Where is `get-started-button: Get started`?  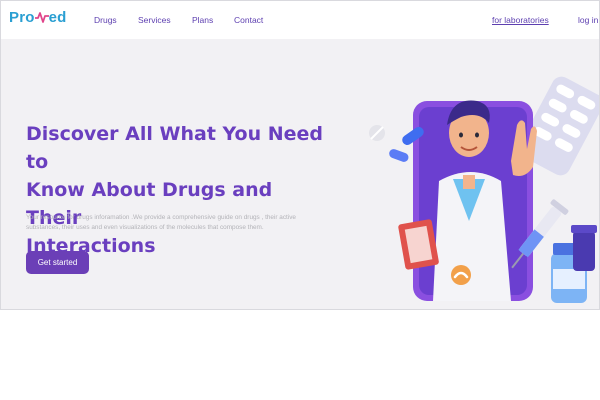
get-started-button: Get started is located at coordinates (57, 262).